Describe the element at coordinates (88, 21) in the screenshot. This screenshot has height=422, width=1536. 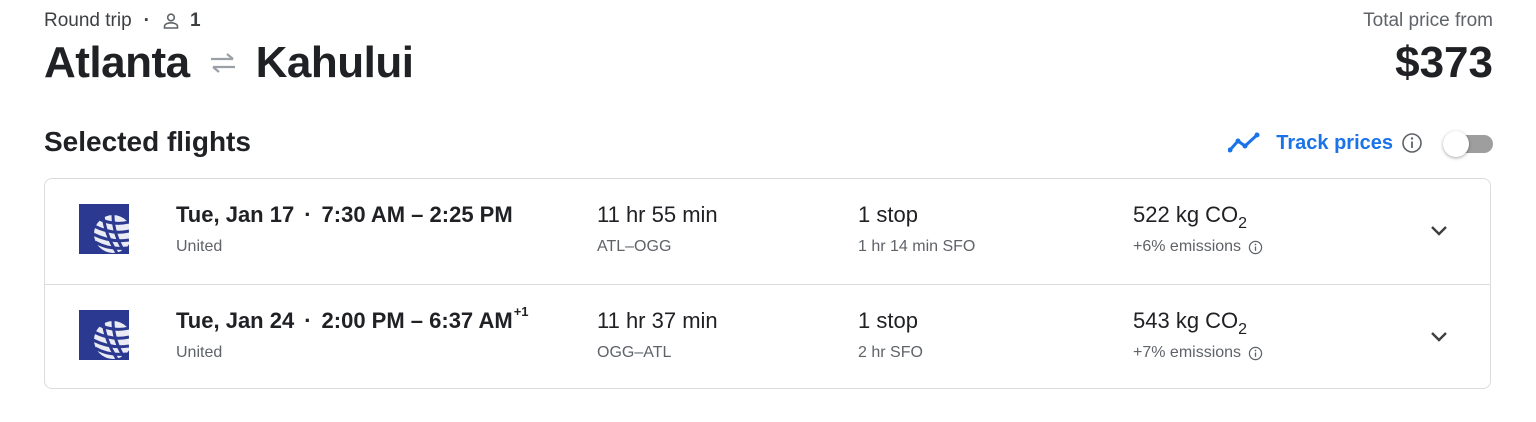
I see `trip-type: Round trip` at that location.